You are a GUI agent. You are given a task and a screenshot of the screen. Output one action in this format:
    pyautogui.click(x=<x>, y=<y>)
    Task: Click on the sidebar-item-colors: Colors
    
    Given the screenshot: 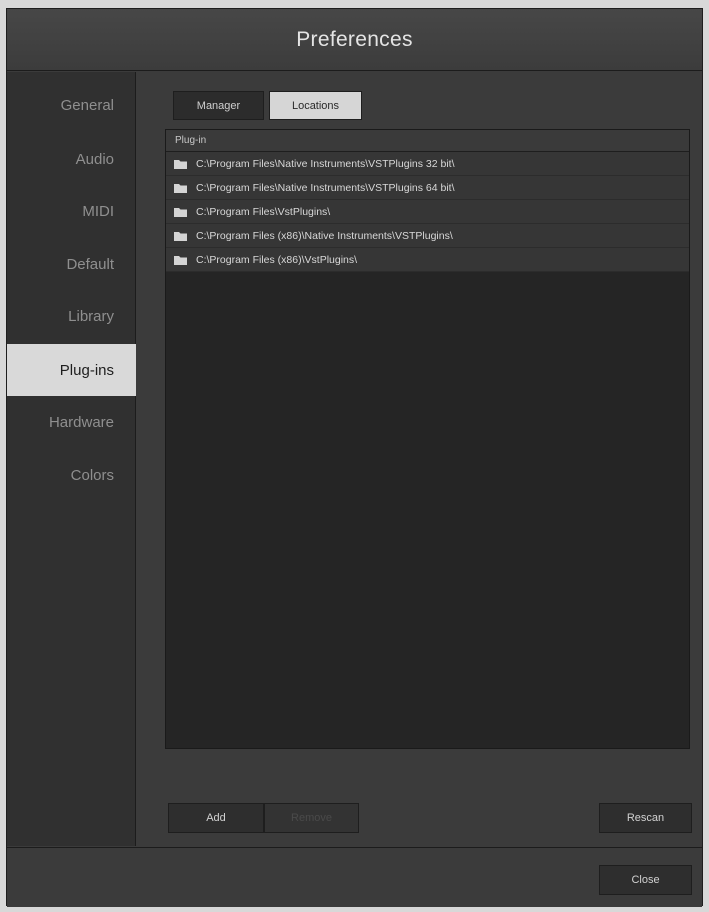 What is the action you would take?
    pyautogui.click(x=71, y=475)
    